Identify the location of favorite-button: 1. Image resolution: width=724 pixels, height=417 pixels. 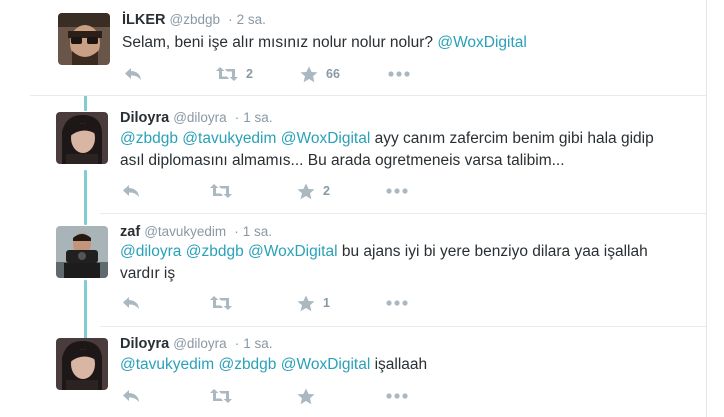
(313, 303).